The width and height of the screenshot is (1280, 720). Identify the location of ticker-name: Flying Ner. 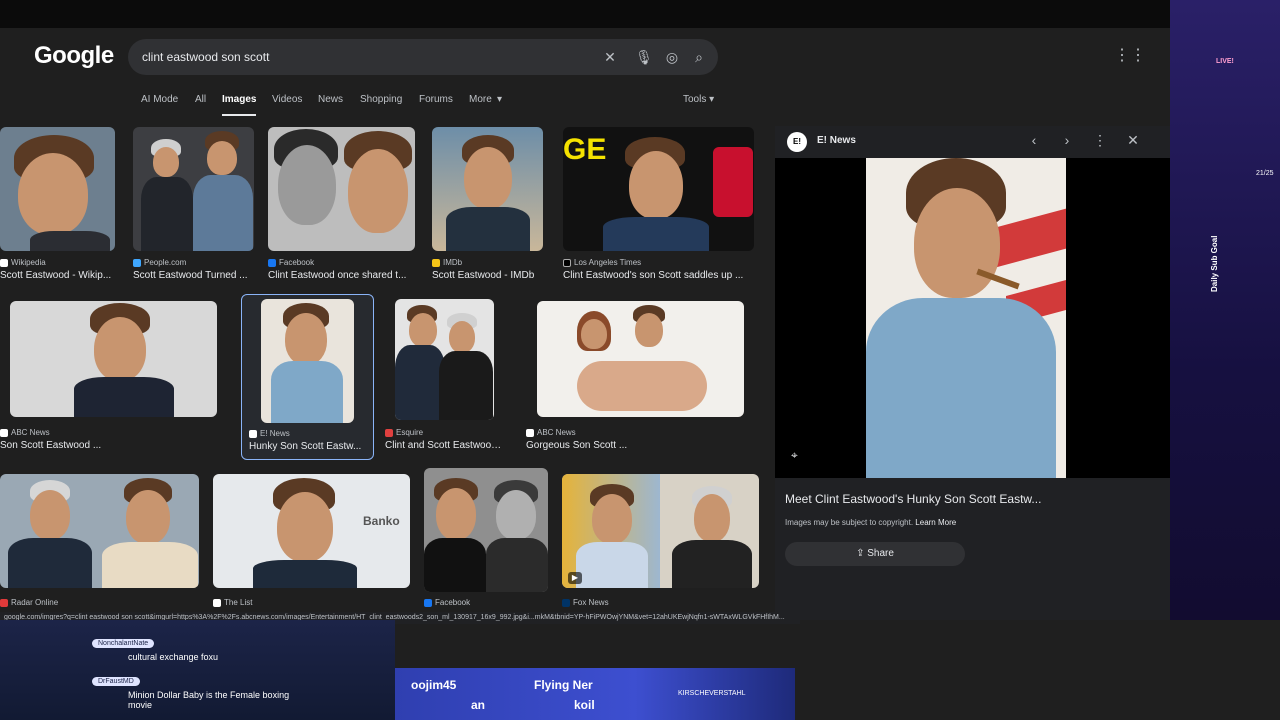
(563, 685).